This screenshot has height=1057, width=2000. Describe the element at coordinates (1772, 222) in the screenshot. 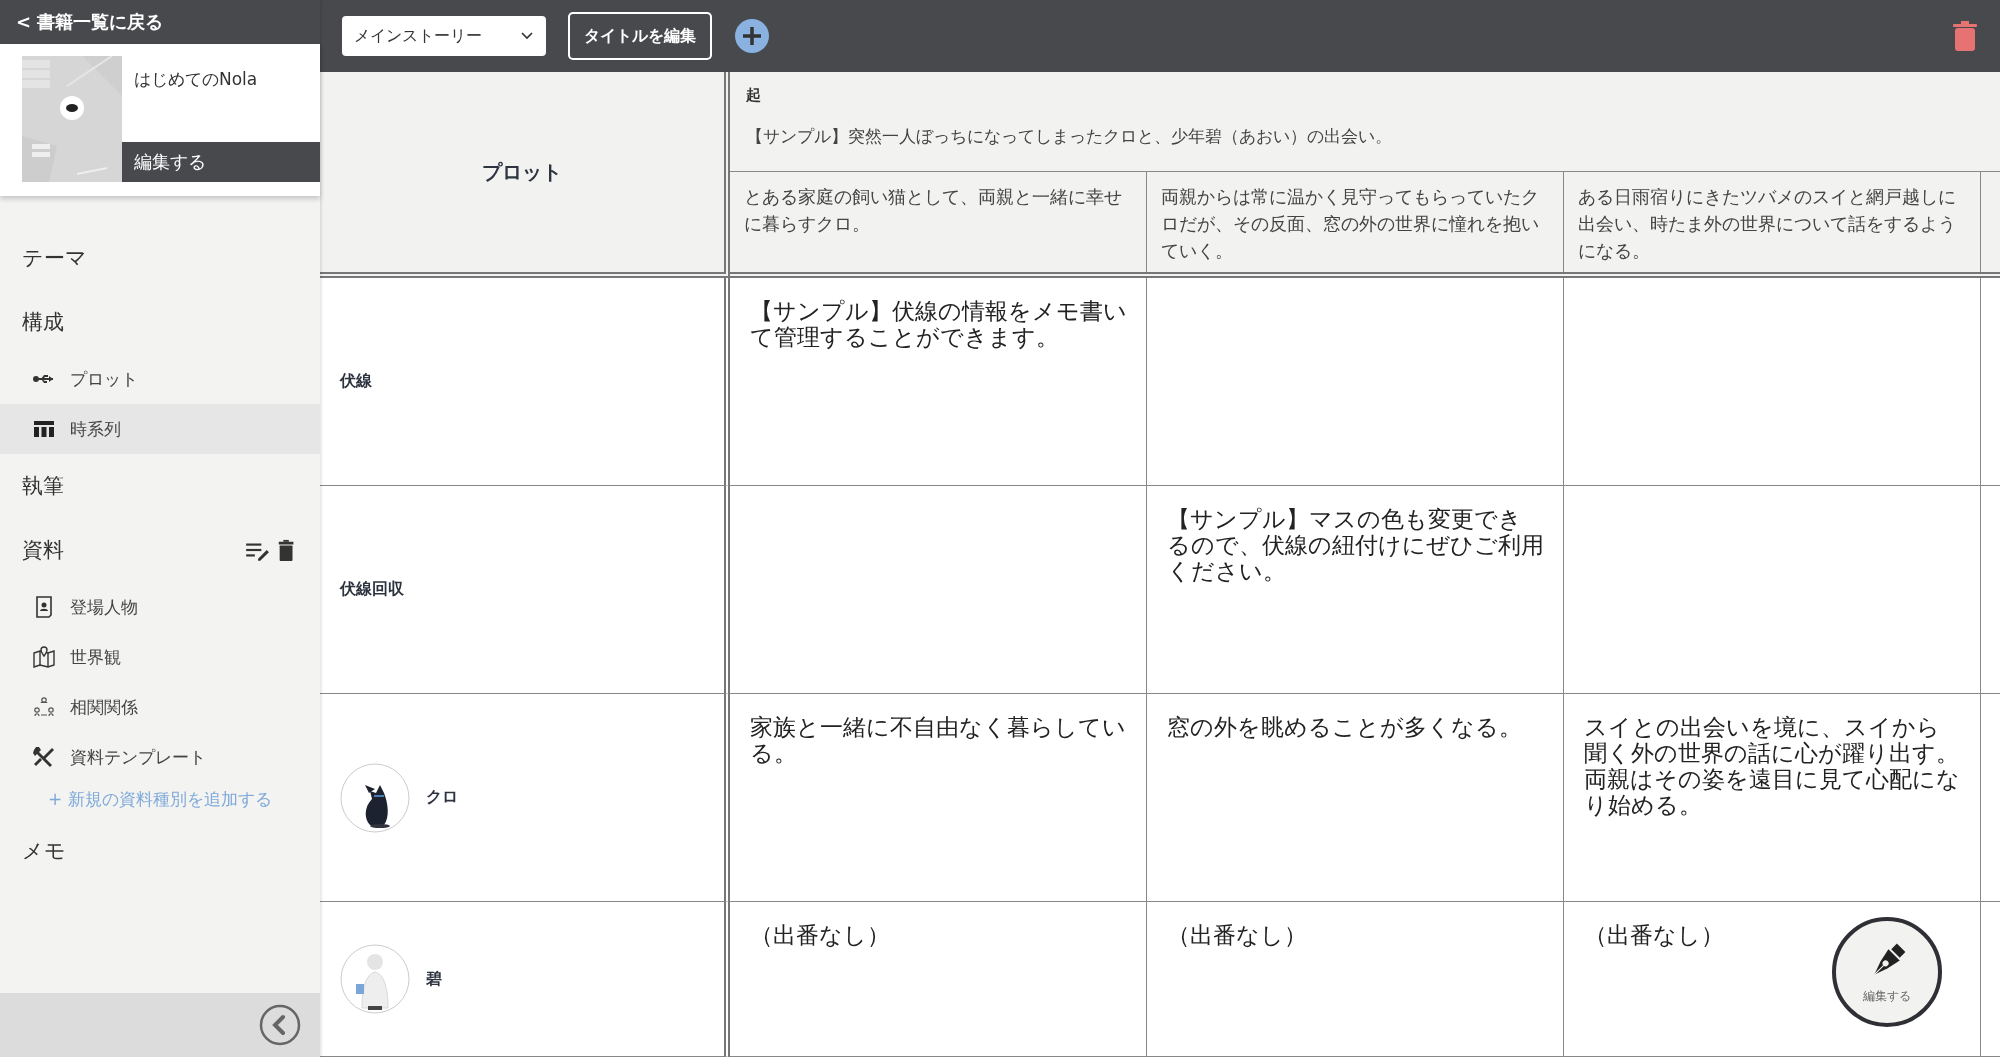

I see `plot-column-header: ある日雨宿りにきたツバメのスイと網戸越しに出会い、時たま外の世界について話をするようになる。` at that location.